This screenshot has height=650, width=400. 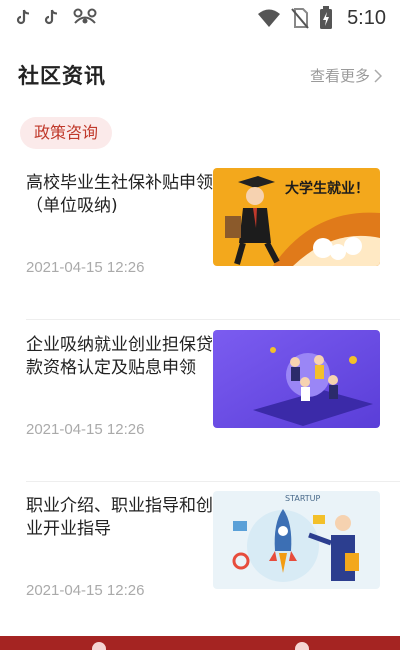 I want to click on profile-icon, so click(x=302, y=646).